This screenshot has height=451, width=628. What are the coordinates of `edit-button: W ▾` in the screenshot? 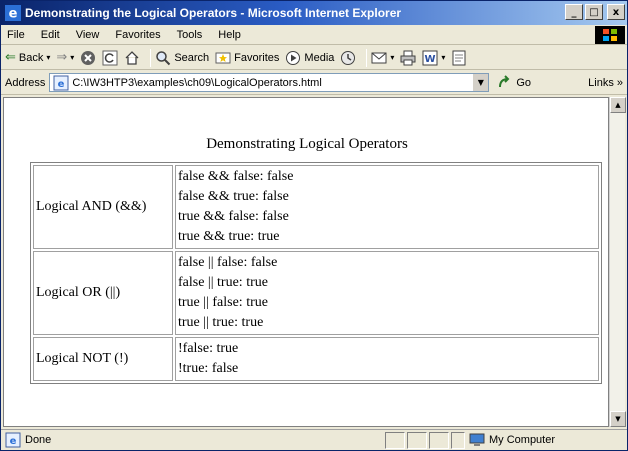 It's located at (433, 58).